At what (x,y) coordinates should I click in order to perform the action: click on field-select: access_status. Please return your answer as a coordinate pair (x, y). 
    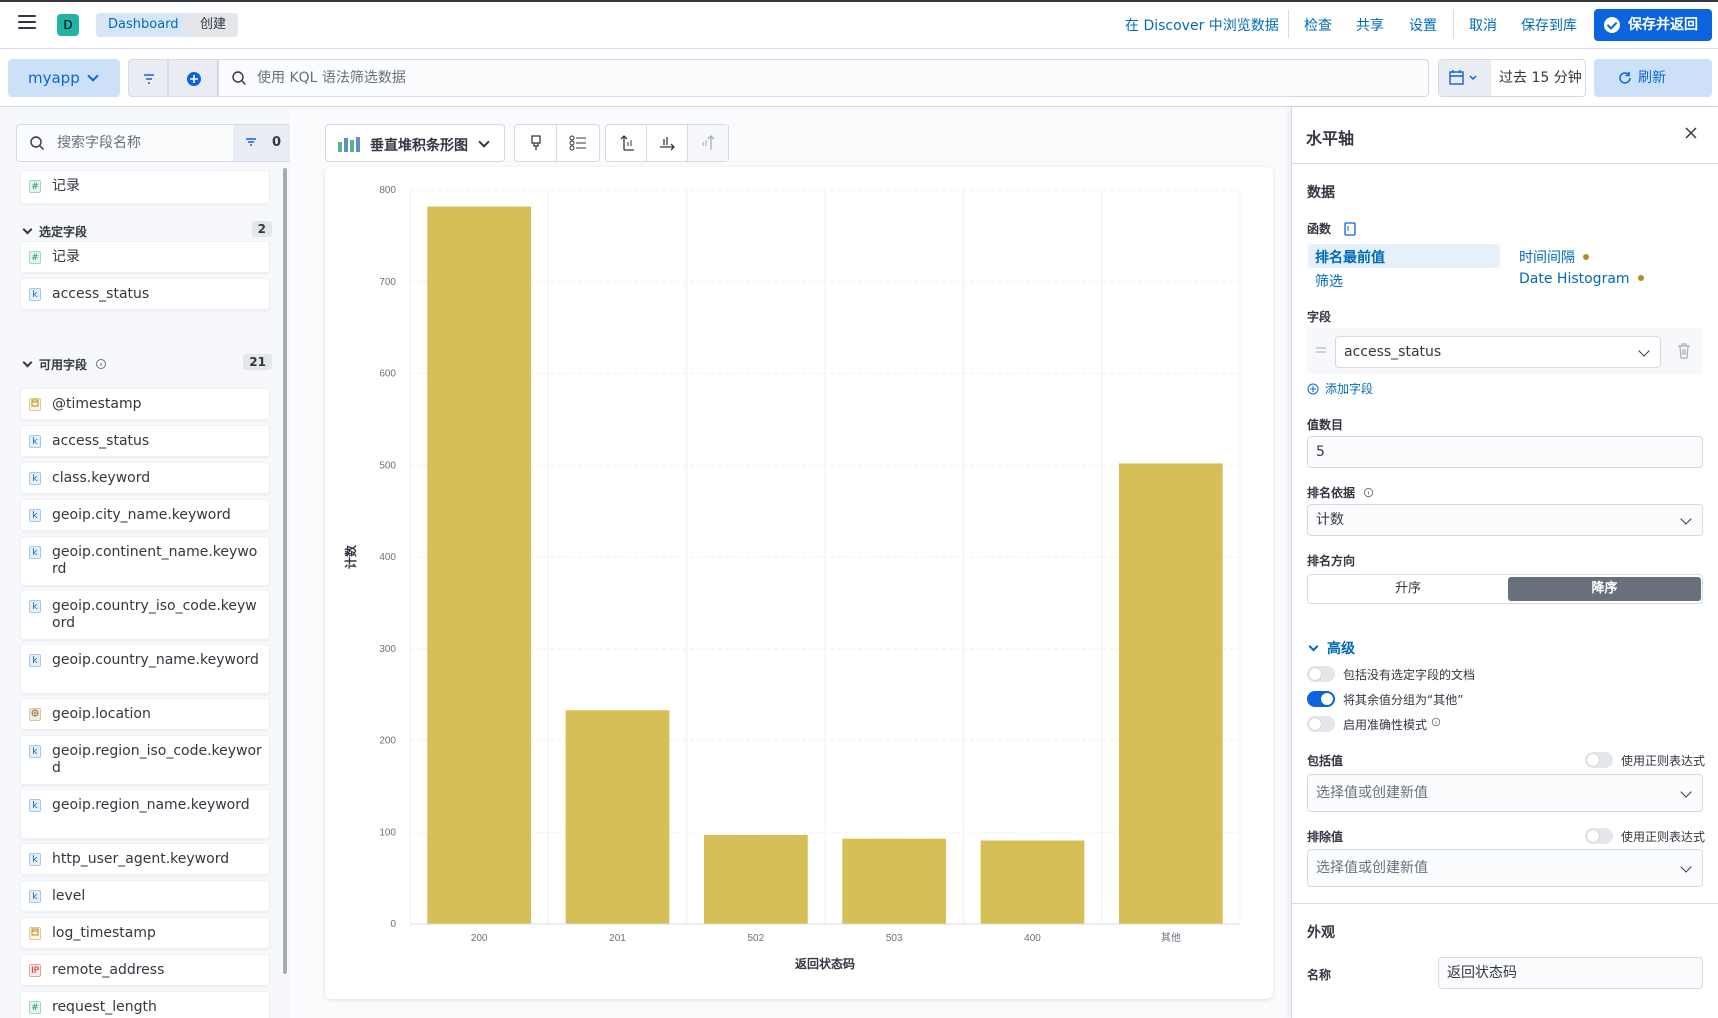
    Looking at the image, I should click on (1498, 352).